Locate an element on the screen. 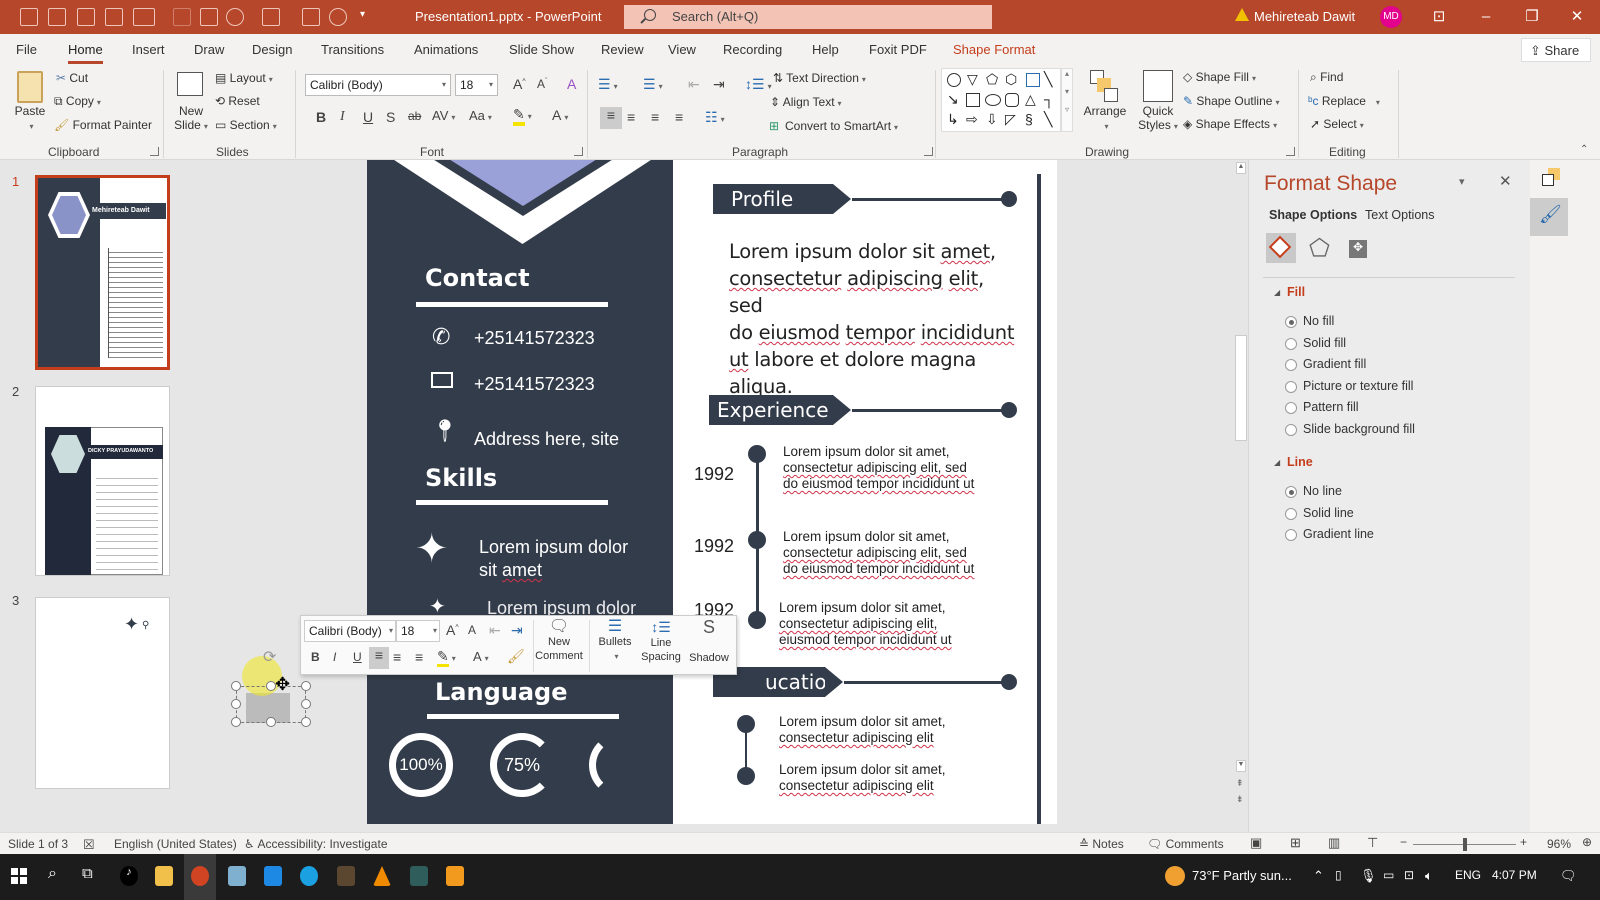  accessibility-status: ♿︎ Accessibility: Investigate is located at coordinates (316, 844).